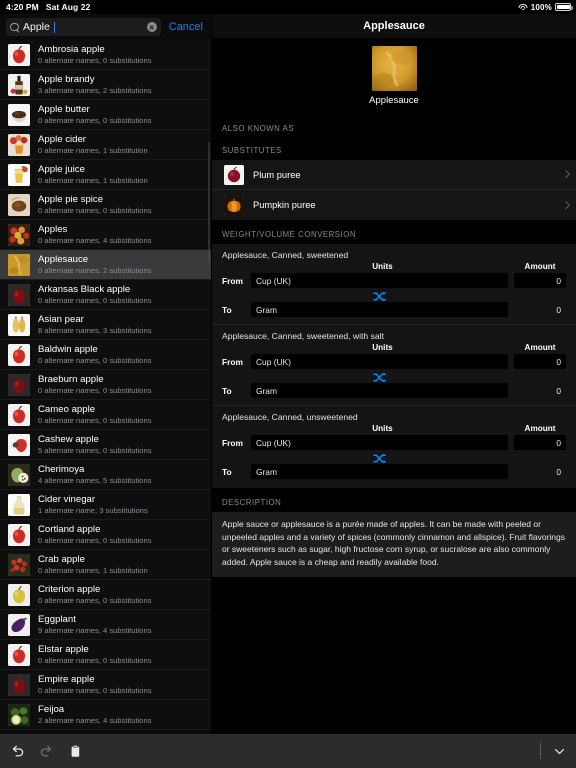 The width and height of the screenshot is (576, 768). I want to click on text-caret, so click(55, 27).